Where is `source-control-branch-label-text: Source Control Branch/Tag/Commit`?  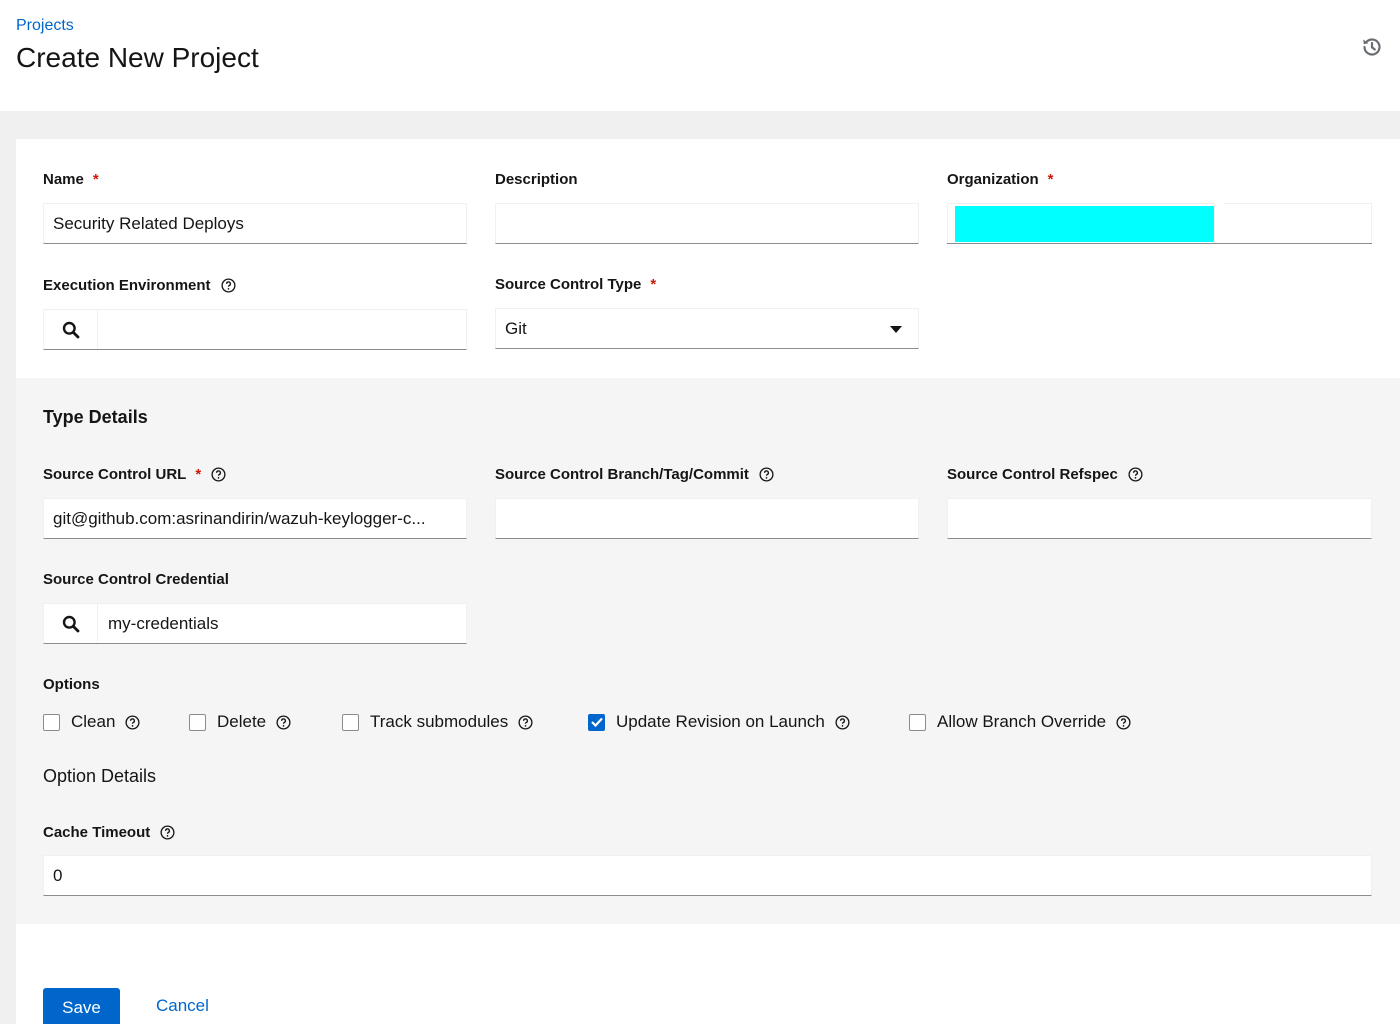
source-control-branch-label-text: Source Control Branch/Tag/Commit is located at coordinates (622, 474).